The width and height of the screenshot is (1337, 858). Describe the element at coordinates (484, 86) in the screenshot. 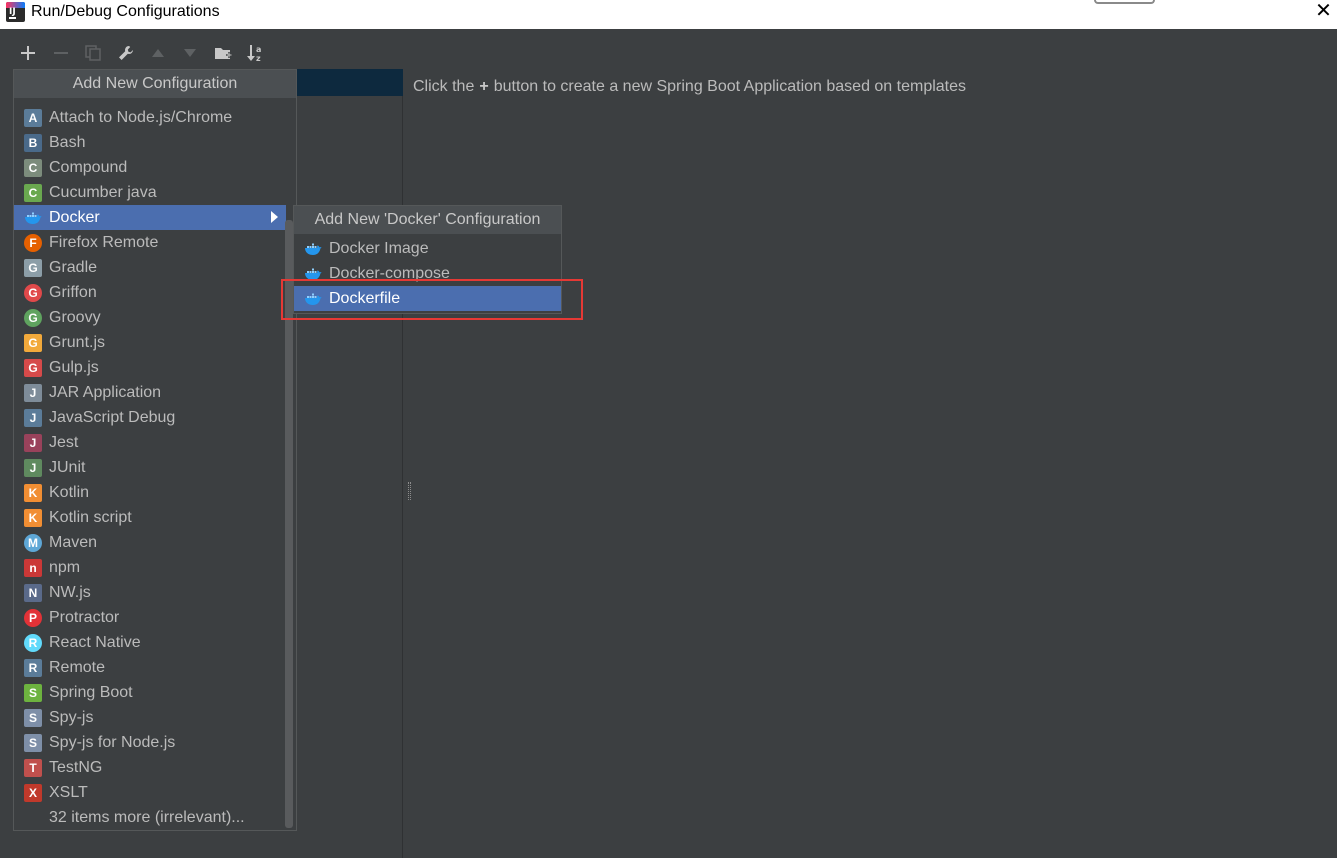

I see `add-icon-inline: +` at that location.